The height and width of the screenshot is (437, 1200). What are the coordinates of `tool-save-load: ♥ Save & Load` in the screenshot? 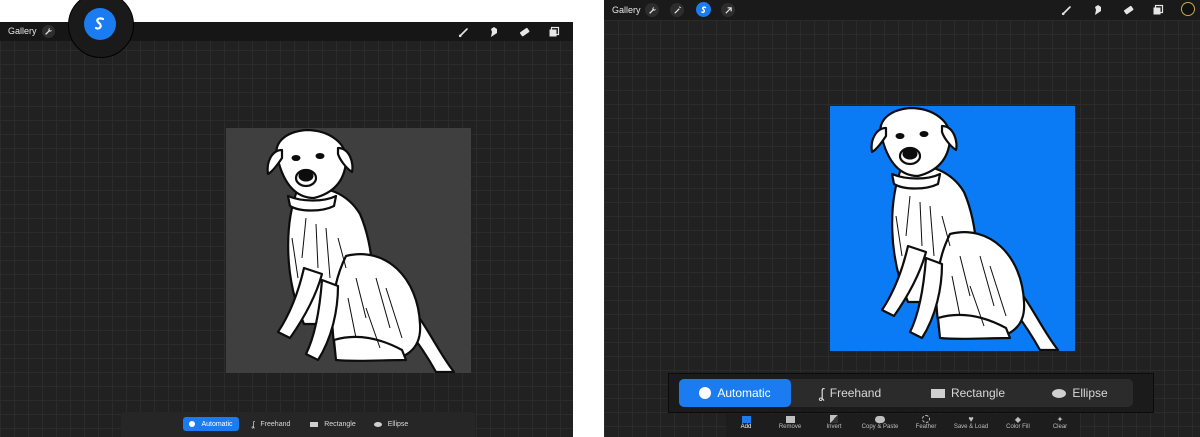 It's located at (971, 425).